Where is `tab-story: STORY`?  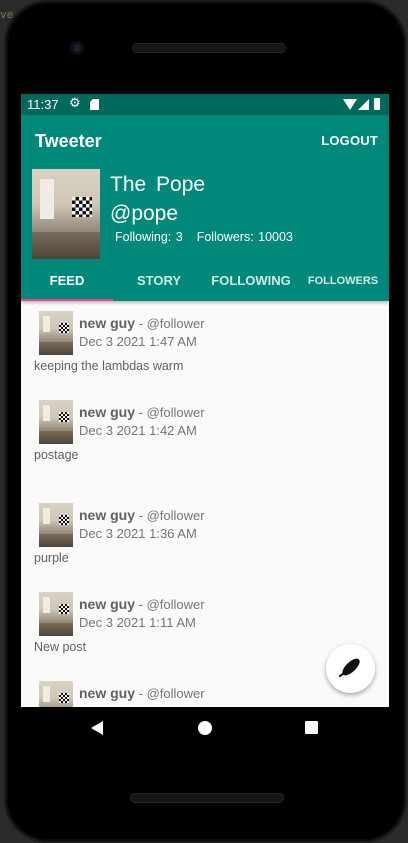
tab-story: STORY is located at coordinates (159, 281).